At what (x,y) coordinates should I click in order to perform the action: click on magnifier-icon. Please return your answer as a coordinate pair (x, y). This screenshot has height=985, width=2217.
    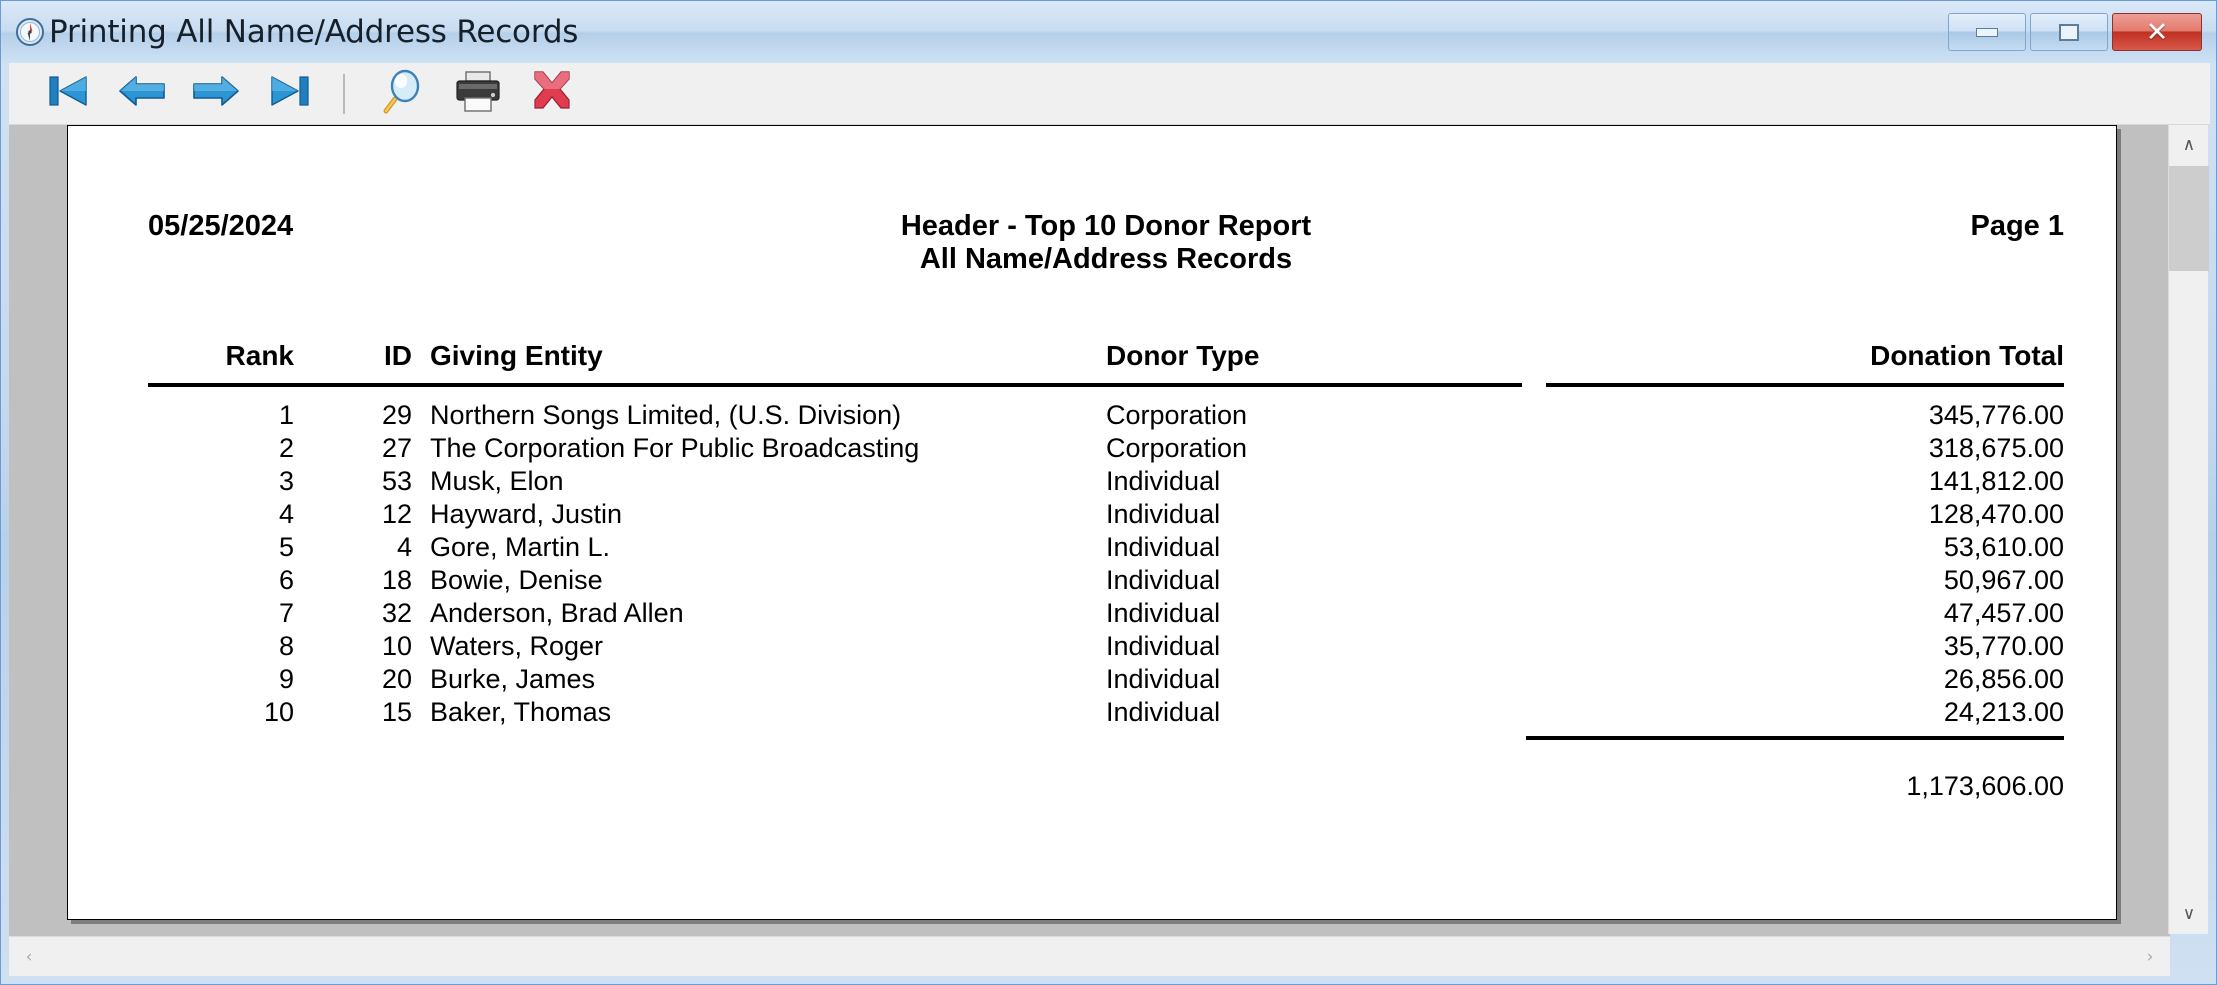
    Looking at the image, I should click on (404, 93).